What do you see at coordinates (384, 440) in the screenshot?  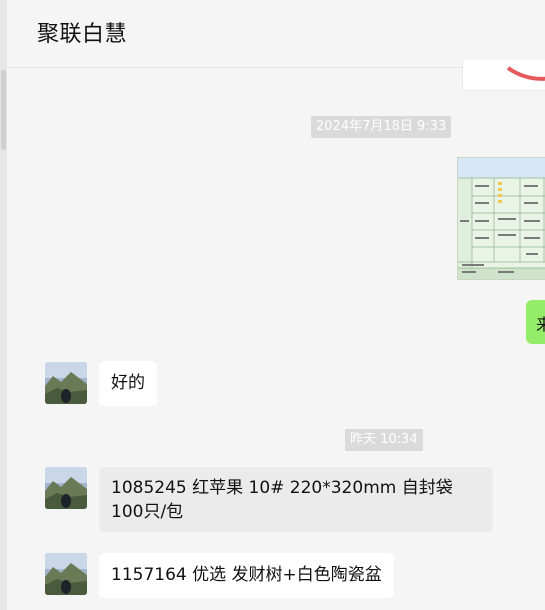 I see `timestamp: 昨天 10:34` at bounding box center [384, 440].